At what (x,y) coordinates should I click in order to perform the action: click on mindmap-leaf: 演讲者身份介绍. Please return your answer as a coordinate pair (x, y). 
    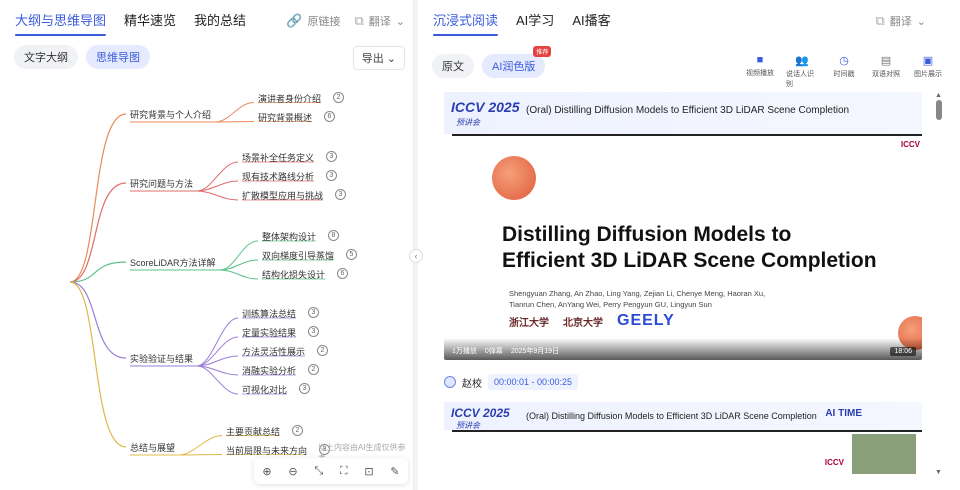
    Looking at the image, I should click on (289, 98).